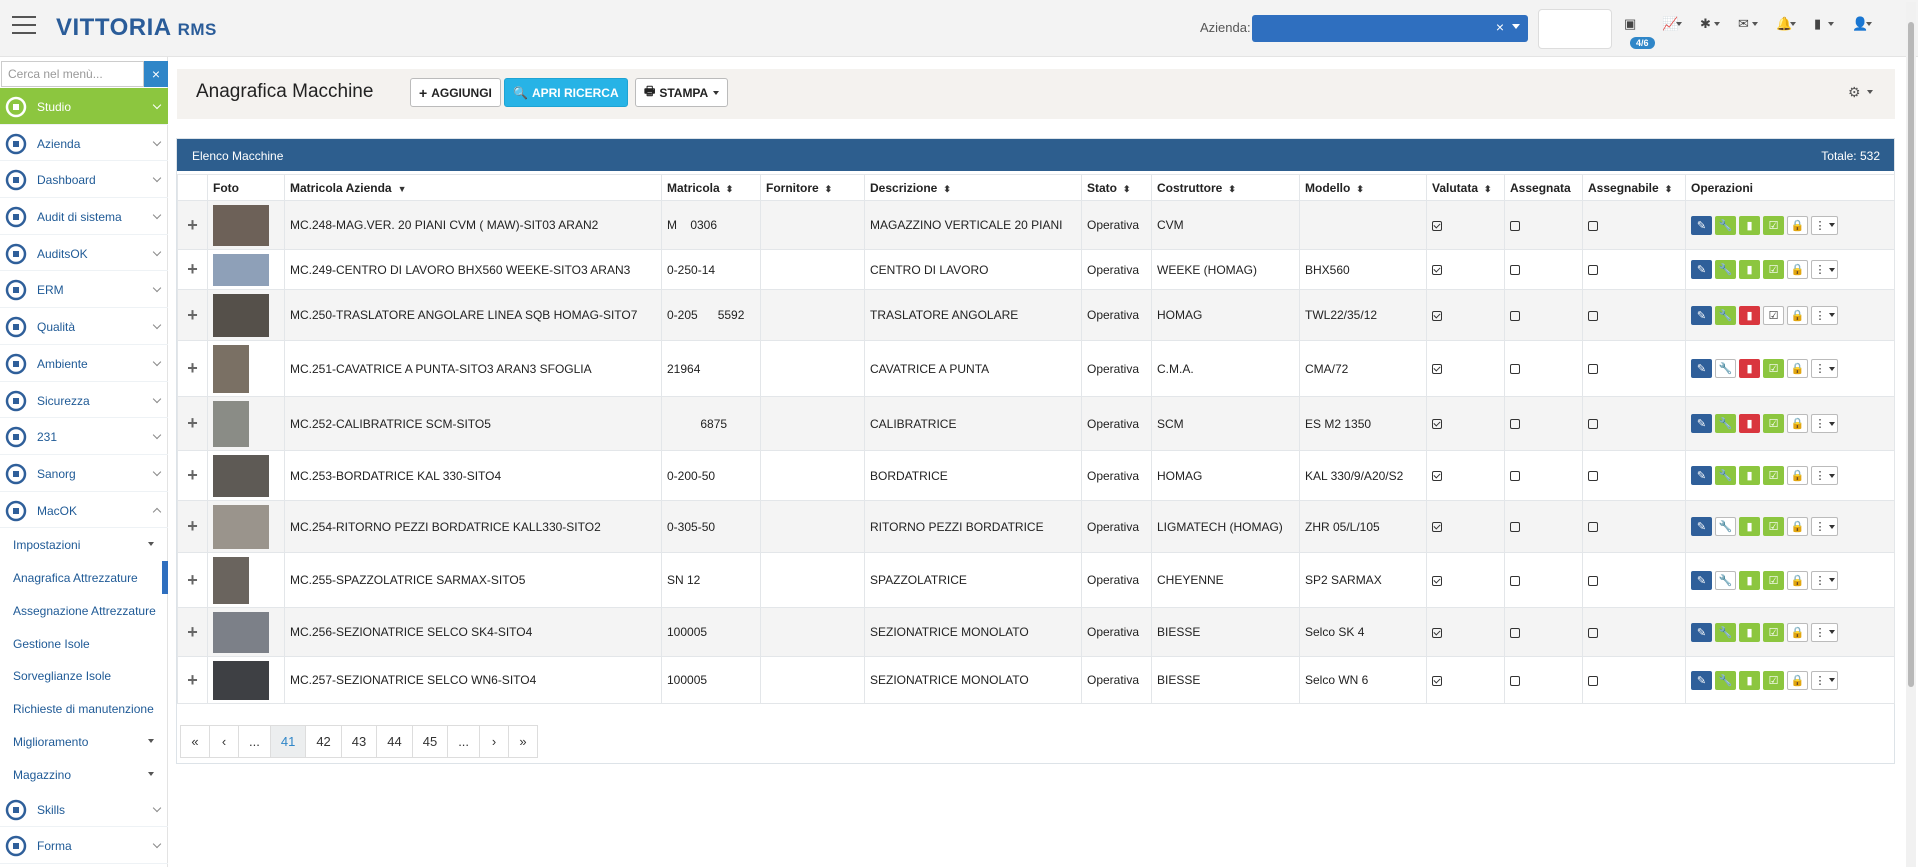 This screenshot has width=1918, height=867. Describe the element at coordinates (430, 741) in the screenshot. I see `page-link: 45` at that location.